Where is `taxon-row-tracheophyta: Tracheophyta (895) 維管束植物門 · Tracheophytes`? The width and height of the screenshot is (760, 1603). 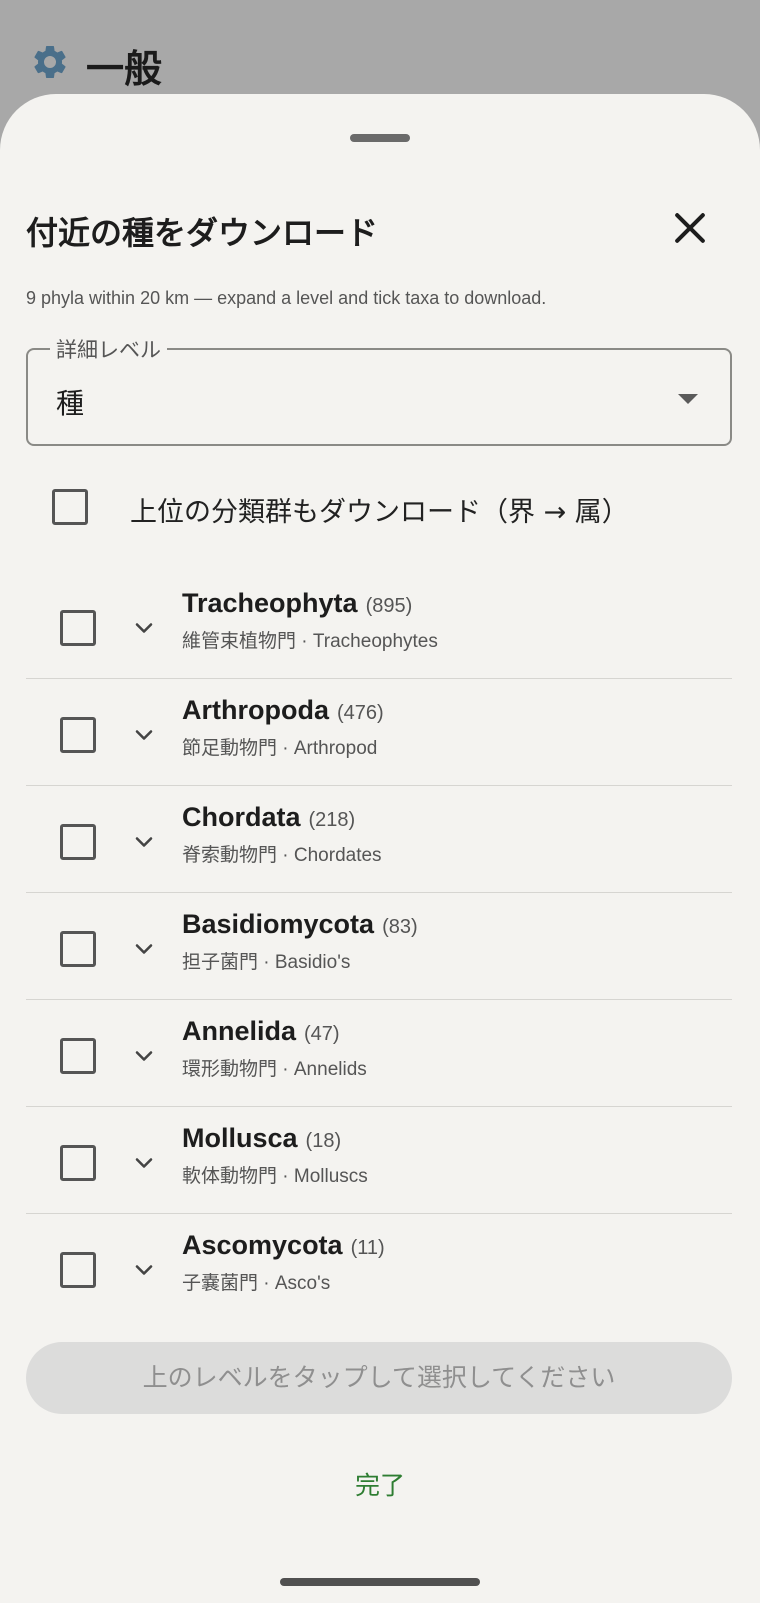 taxon-row-tracheophyta: Tracheophyta (895) 維管束植物門 · Tracheophytes is located at coordinates (379, 625).